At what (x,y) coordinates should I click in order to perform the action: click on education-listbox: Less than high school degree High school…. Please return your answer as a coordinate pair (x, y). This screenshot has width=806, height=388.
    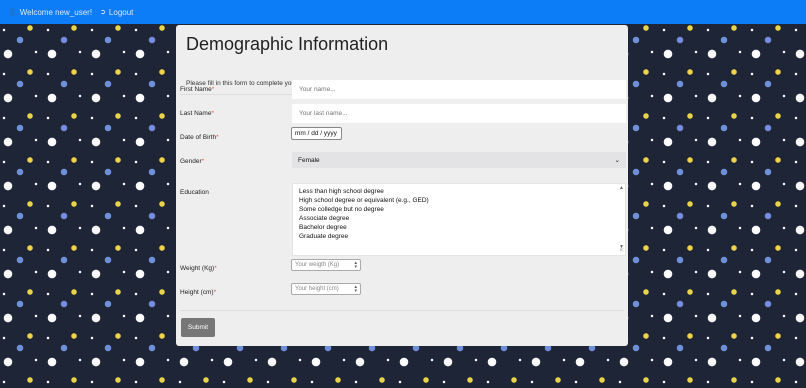
    Looking at the image, I should click on (459, 219).